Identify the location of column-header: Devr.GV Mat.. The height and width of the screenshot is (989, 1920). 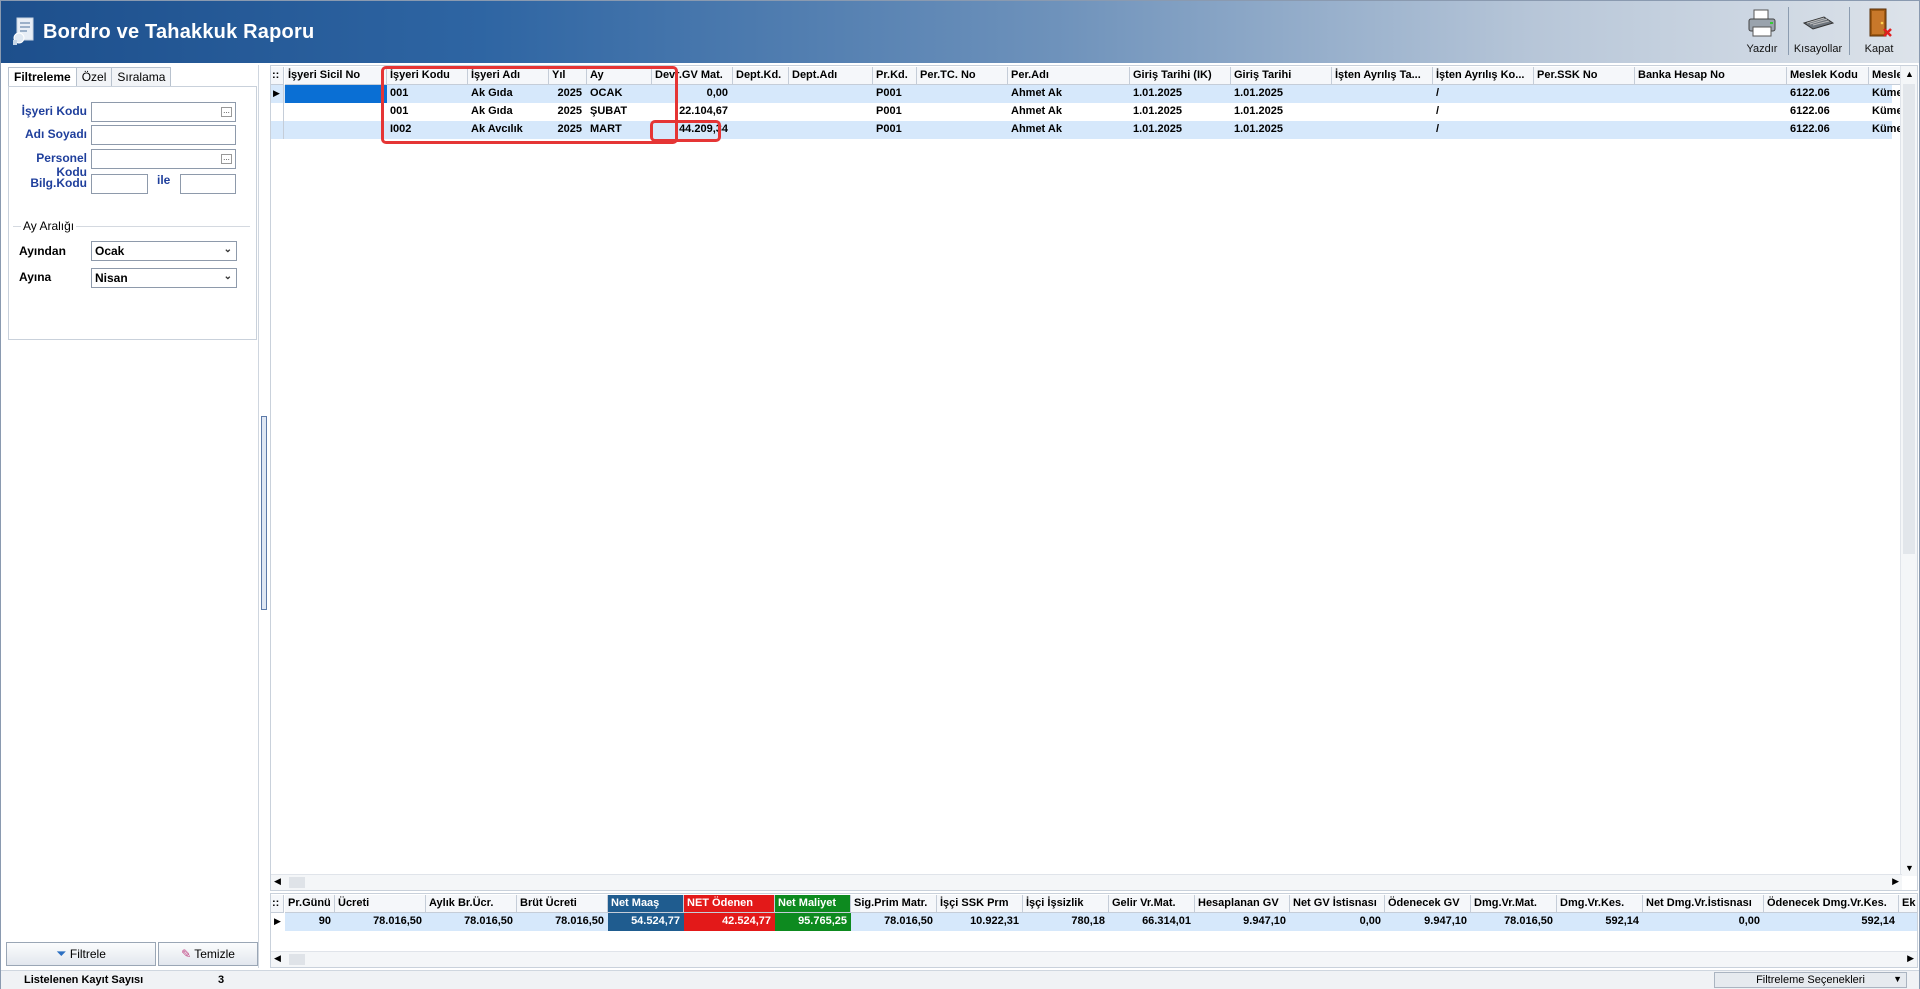
(692, 76).